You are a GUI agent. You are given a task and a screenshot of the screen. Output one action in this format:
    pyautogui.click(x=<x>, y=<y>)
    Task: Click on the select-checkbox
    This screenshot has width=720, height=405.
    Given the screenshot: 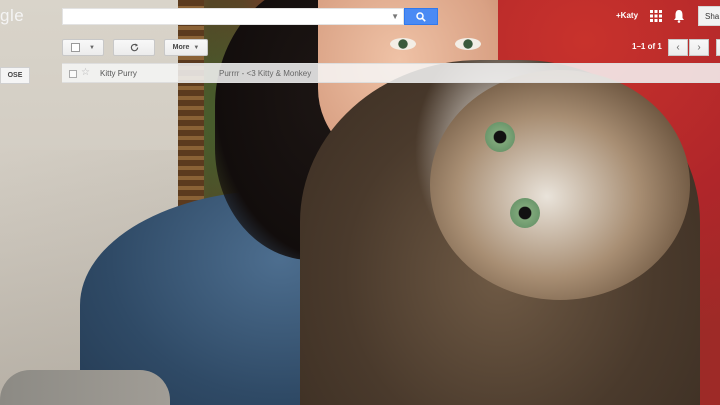 What is the action you would take?
    pyautogui.click(x=76, y=47)
    